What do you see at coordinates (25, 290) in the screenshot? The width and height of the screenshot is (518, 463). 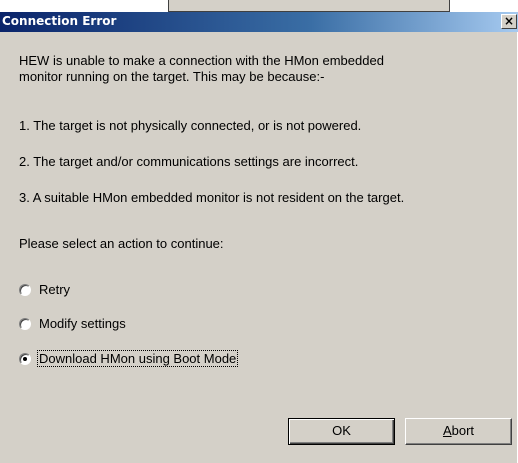 I see `radio-button-retry` at bounding box center [25, 290].